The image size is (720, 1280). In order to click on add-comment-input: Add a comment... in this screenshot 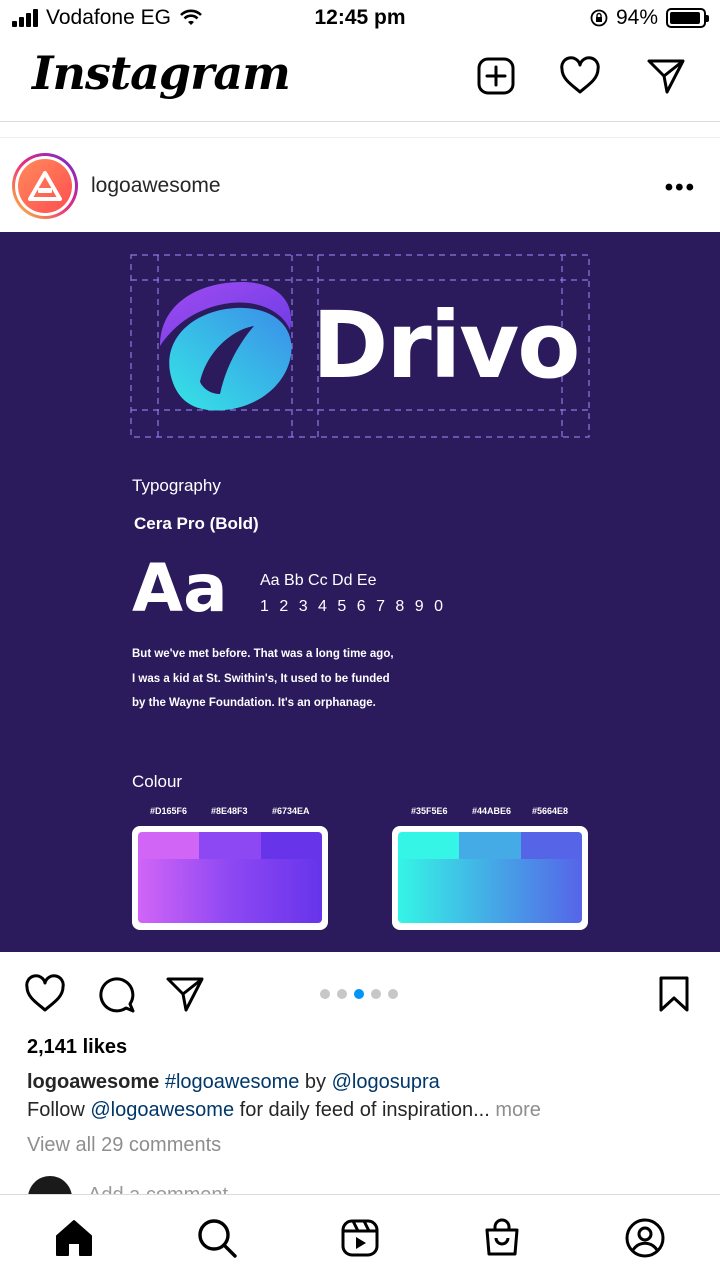, I will do `click(166, 1189)`.